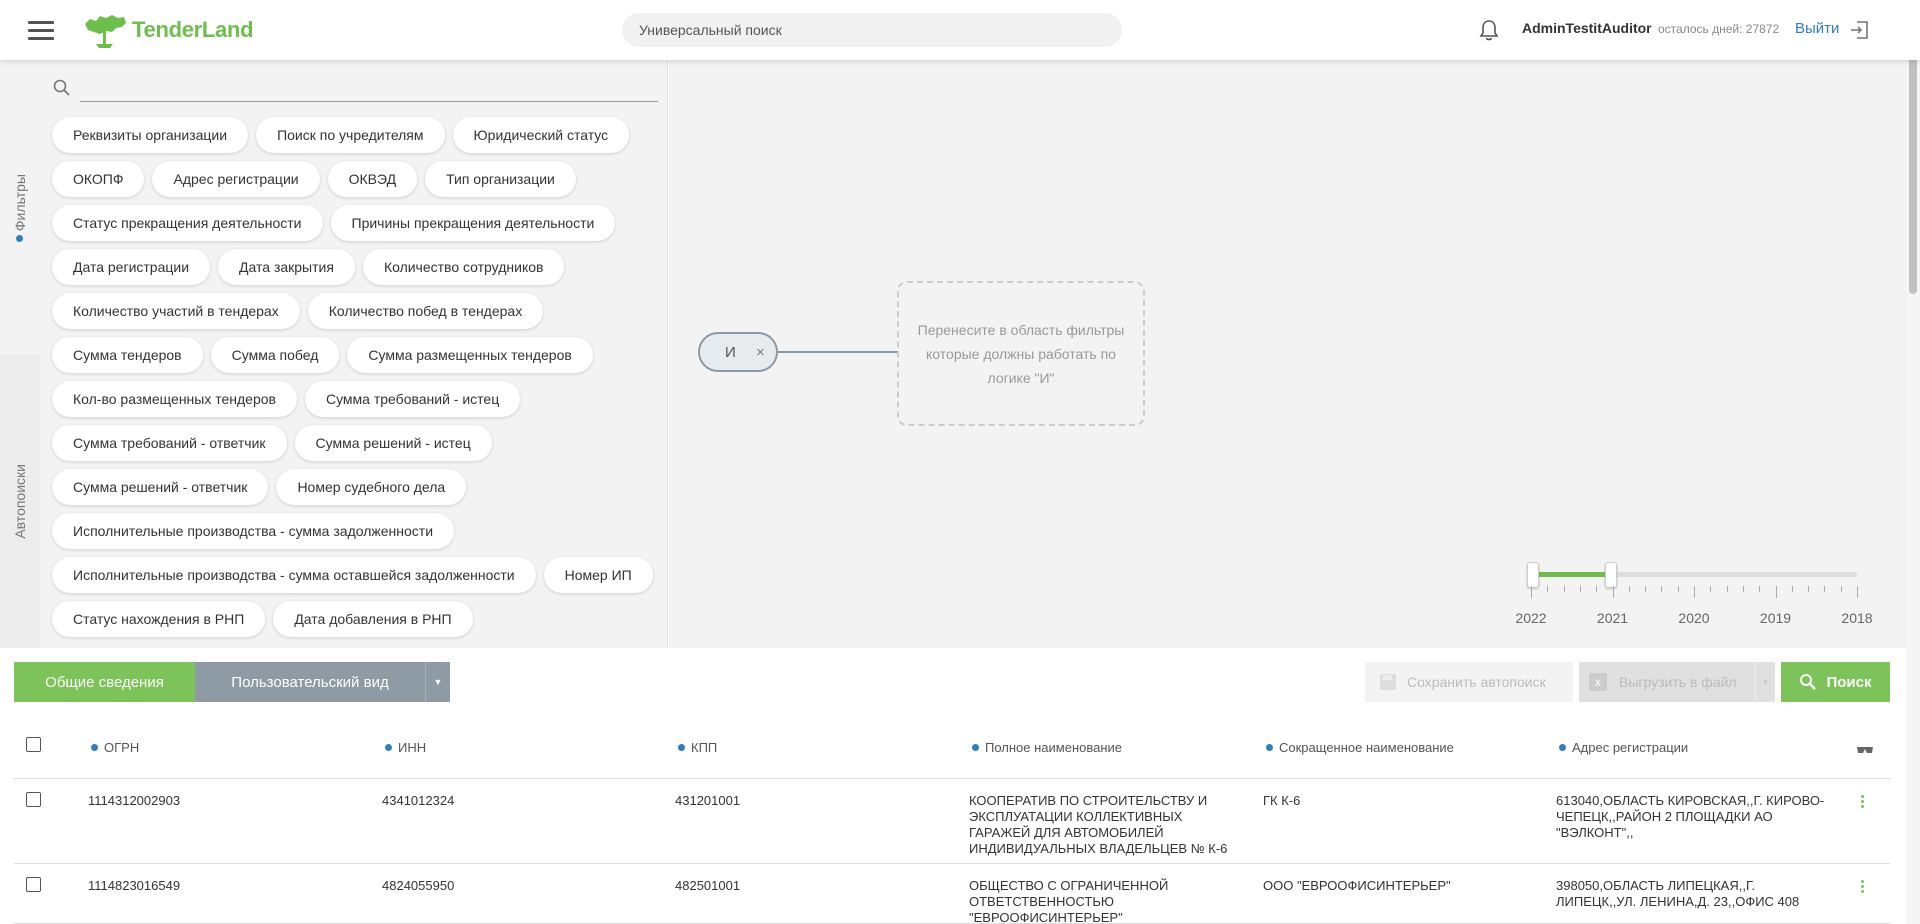  I want to click on universal-search-input, so click(872, 30).